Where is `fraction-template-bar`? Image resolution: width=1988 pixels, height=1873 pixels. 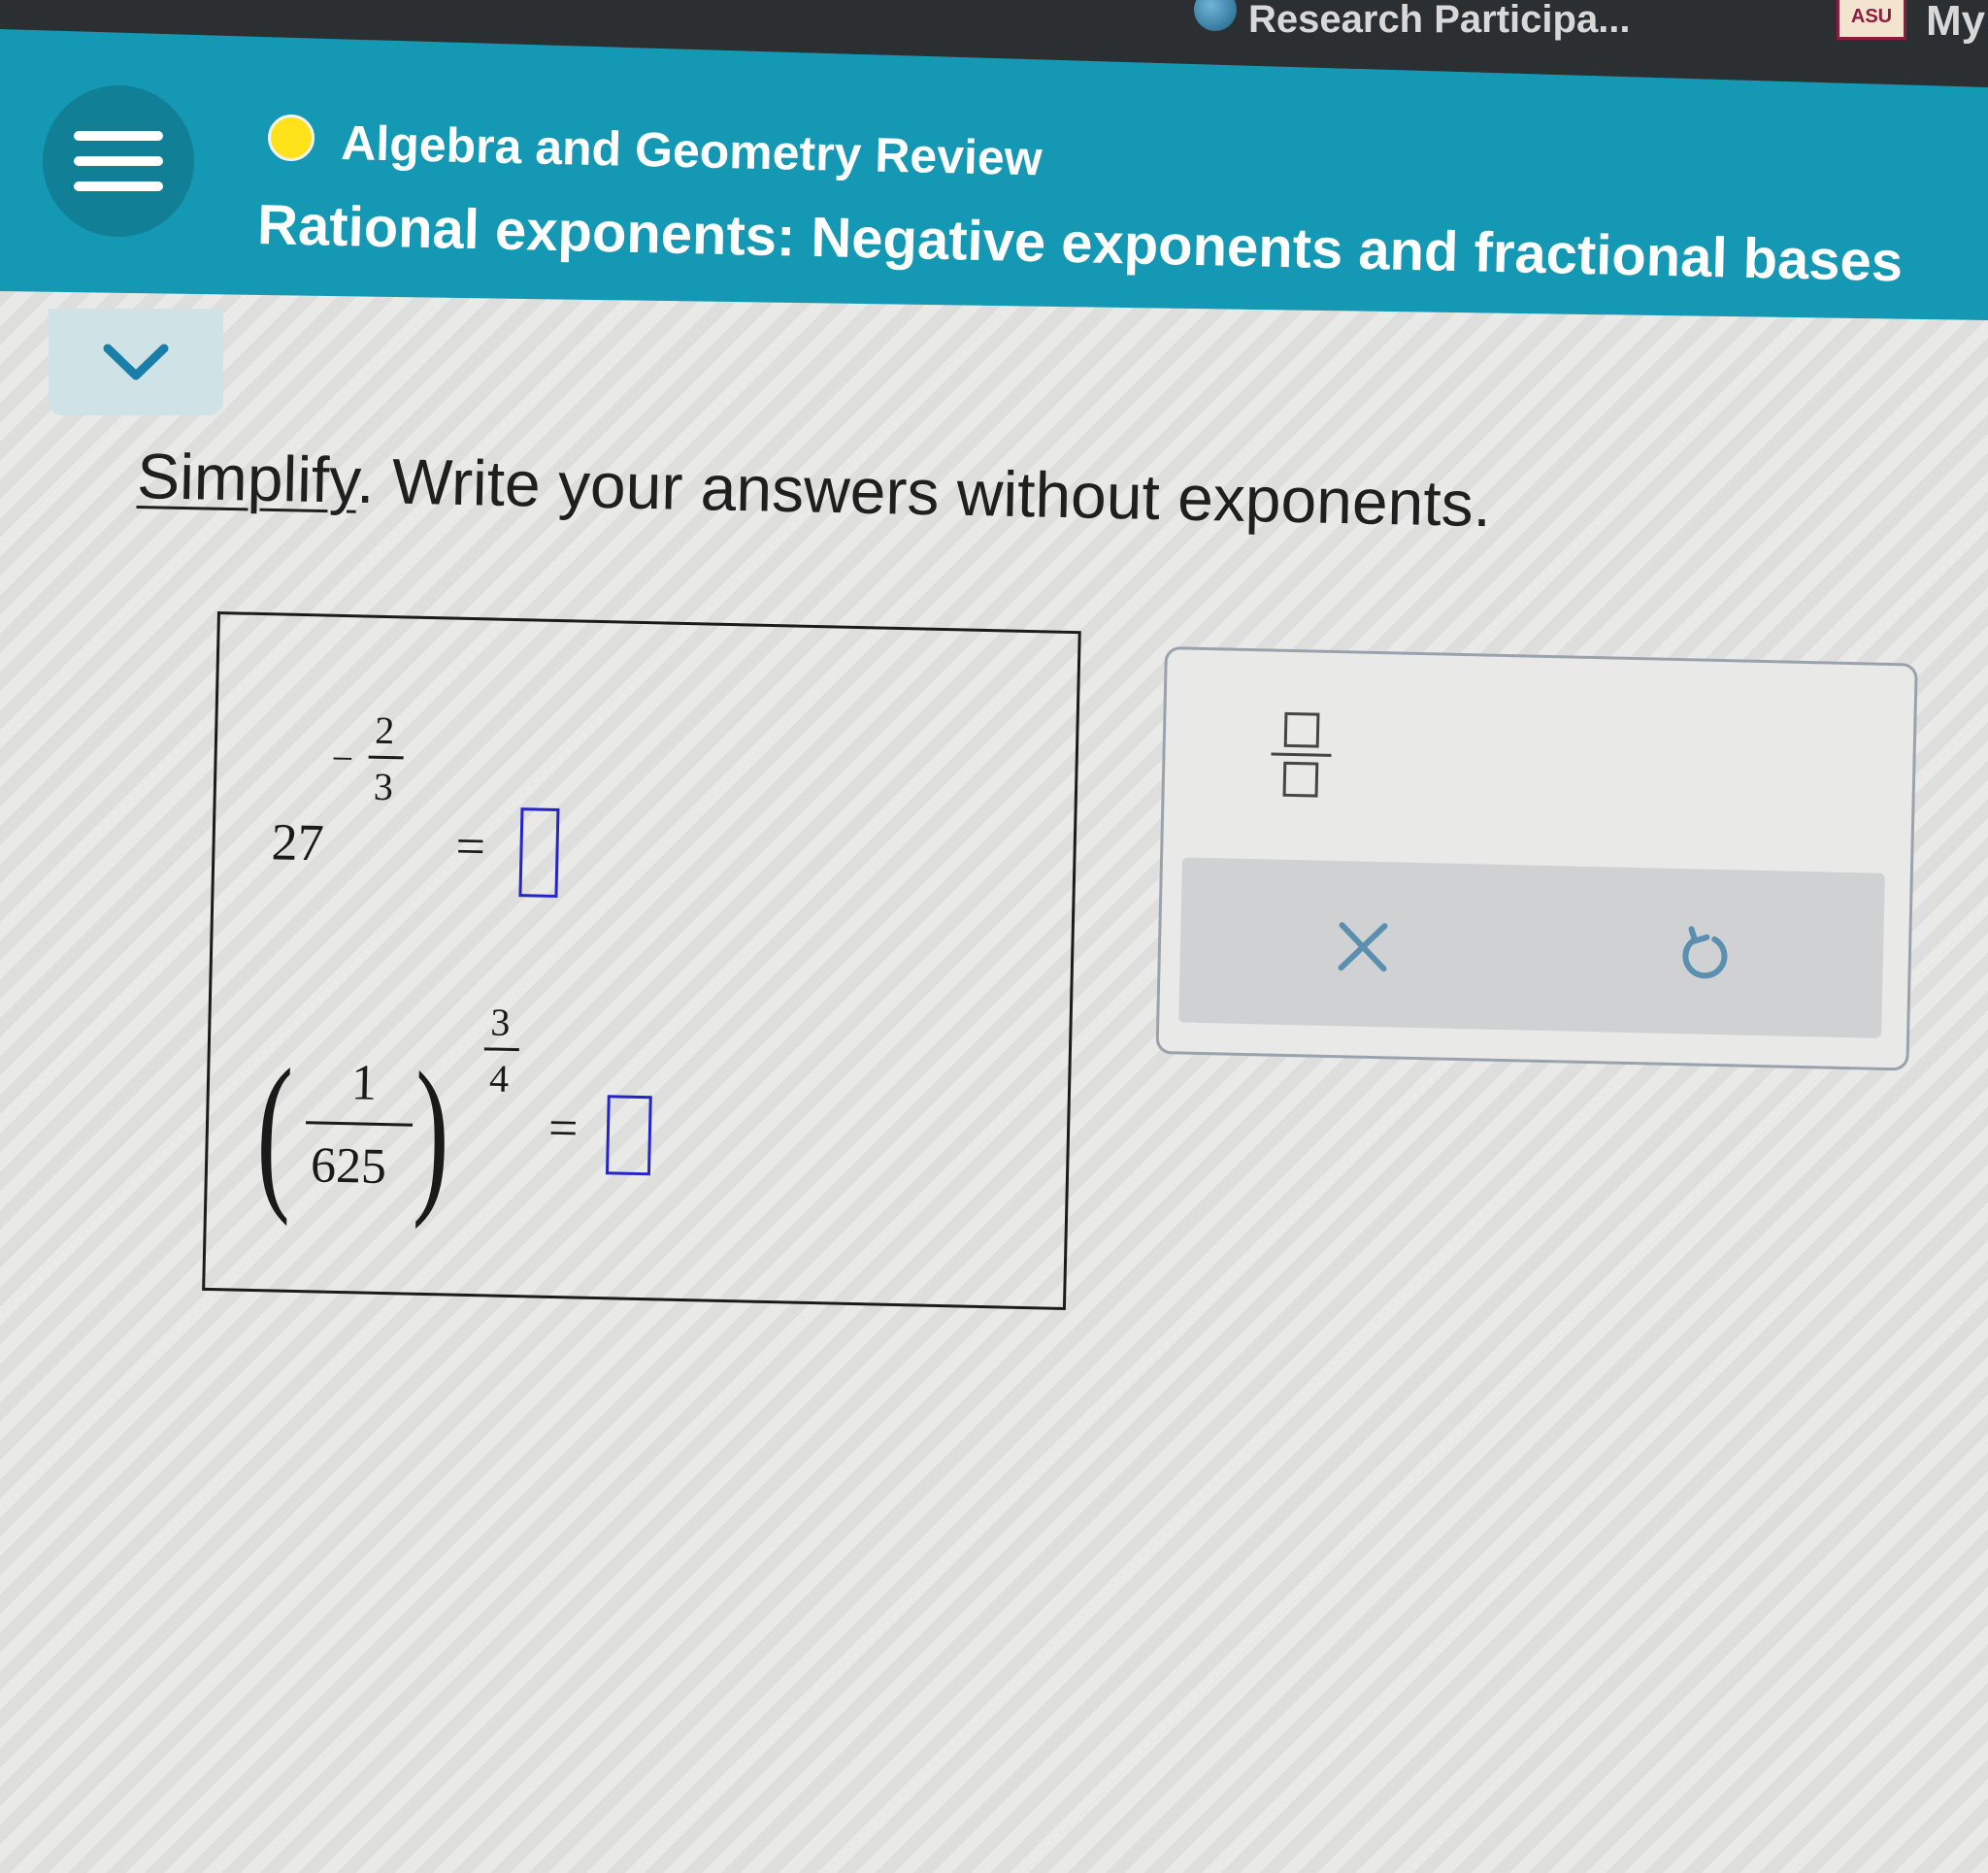
fraction-template-bar is located at coordinates (1301, 754).